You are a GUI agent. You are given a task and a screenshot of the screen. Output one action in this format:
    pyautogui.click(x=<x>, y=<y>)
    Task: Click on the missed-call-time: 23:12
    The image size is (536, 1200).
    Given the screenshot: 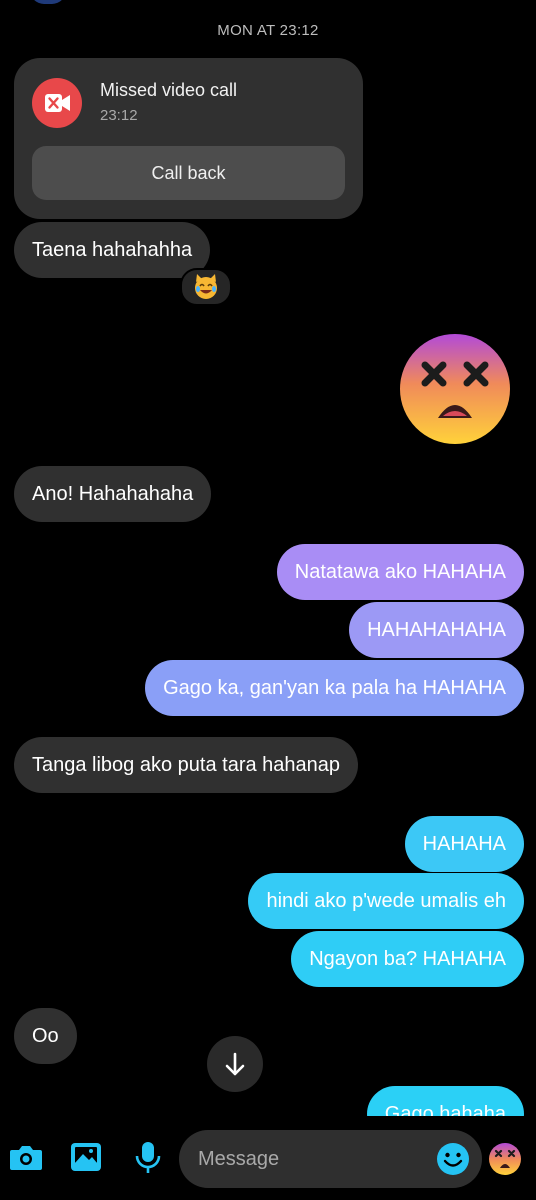 What is the action you would take?
    pyautogui.click(x=119, y=115)
    